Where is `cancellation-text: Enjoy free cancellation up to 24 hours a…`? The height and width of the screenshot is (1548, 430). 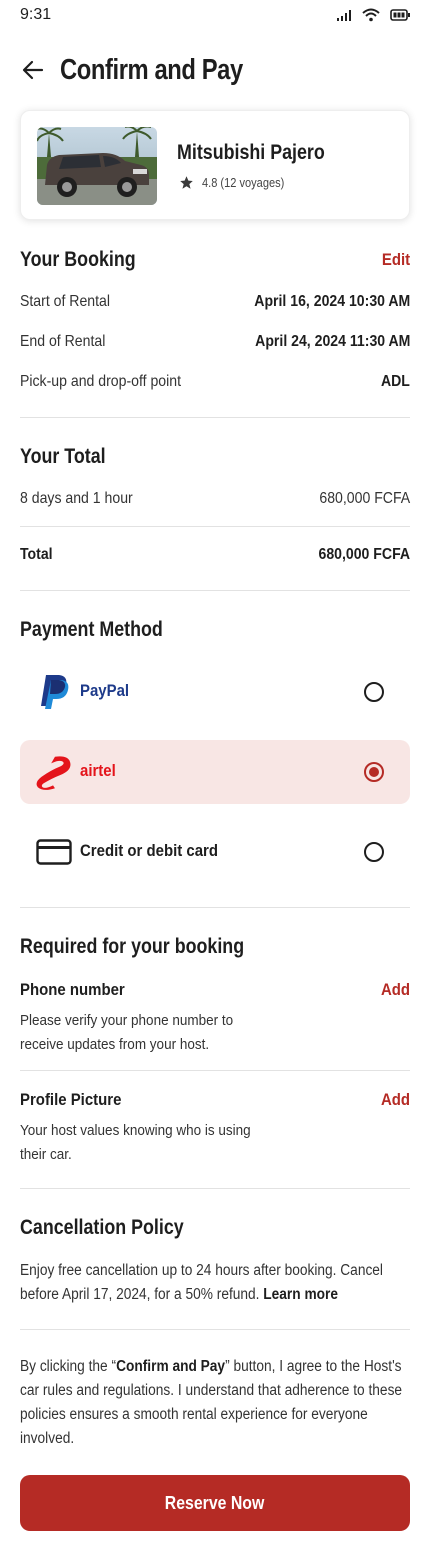
cancellation-text: Enjoy free cancellation up to 24 hours a… is located at coordinates (214, 1283).